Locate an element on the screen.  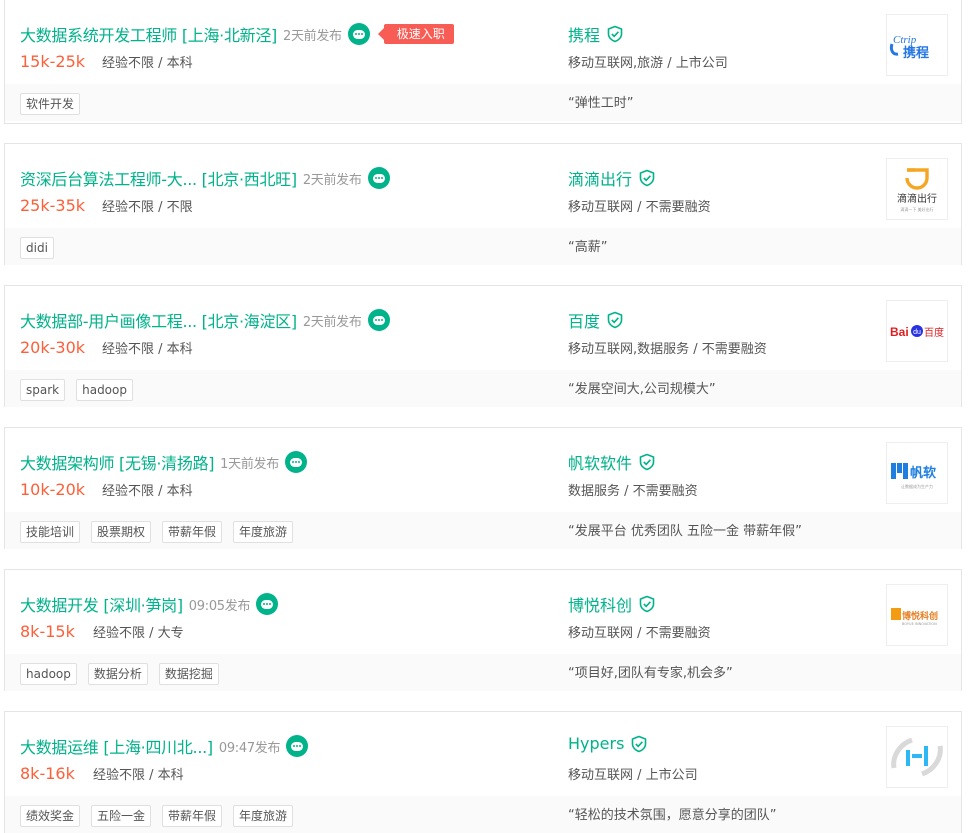
hypers-logo-icon is located at coordinates (917, 757).